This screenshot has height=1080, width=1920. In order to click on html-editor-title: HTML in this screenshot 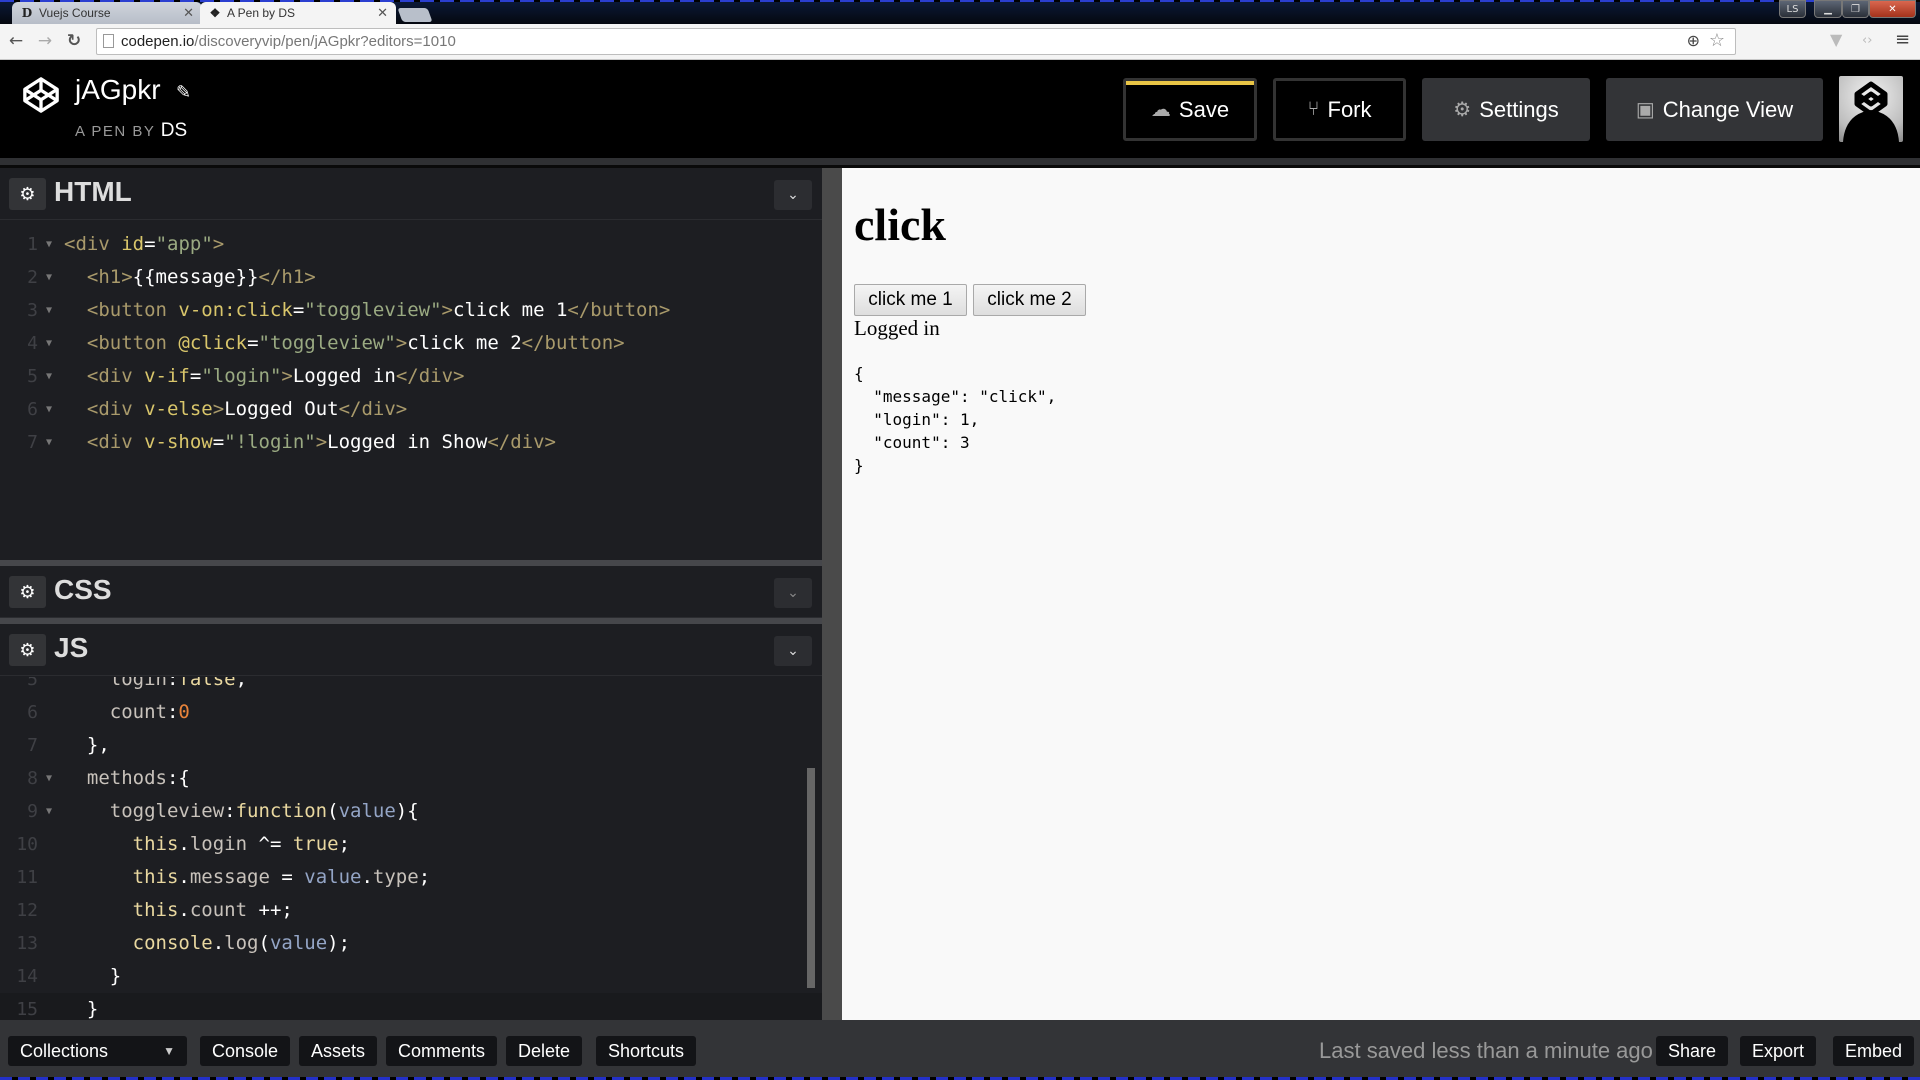, I will do `click(93, 191)`.